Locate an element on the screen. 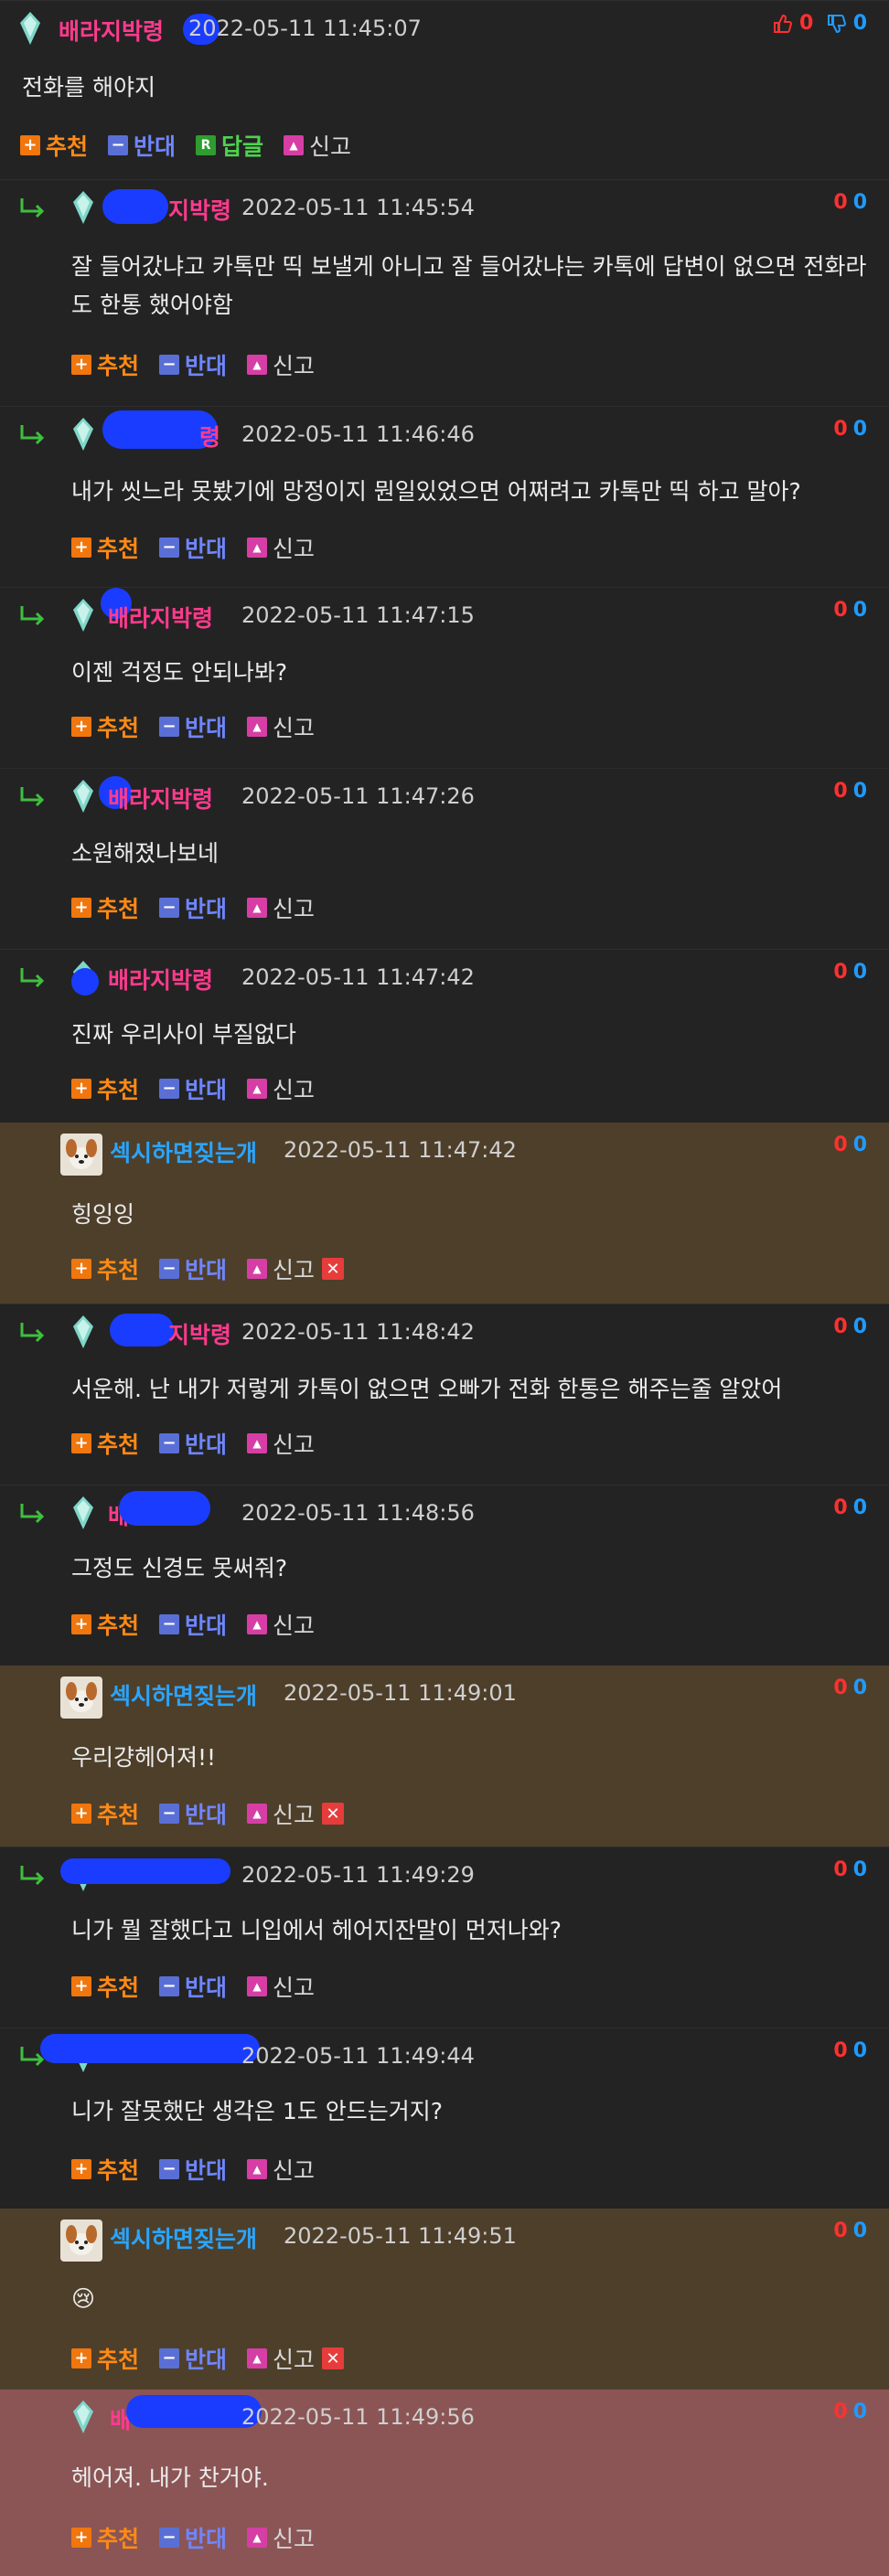 This screenshot has width=889, height=2576. comment-meta: 배 2022-05-11 11:49:56 00 is located at coordinates (445, 2419).